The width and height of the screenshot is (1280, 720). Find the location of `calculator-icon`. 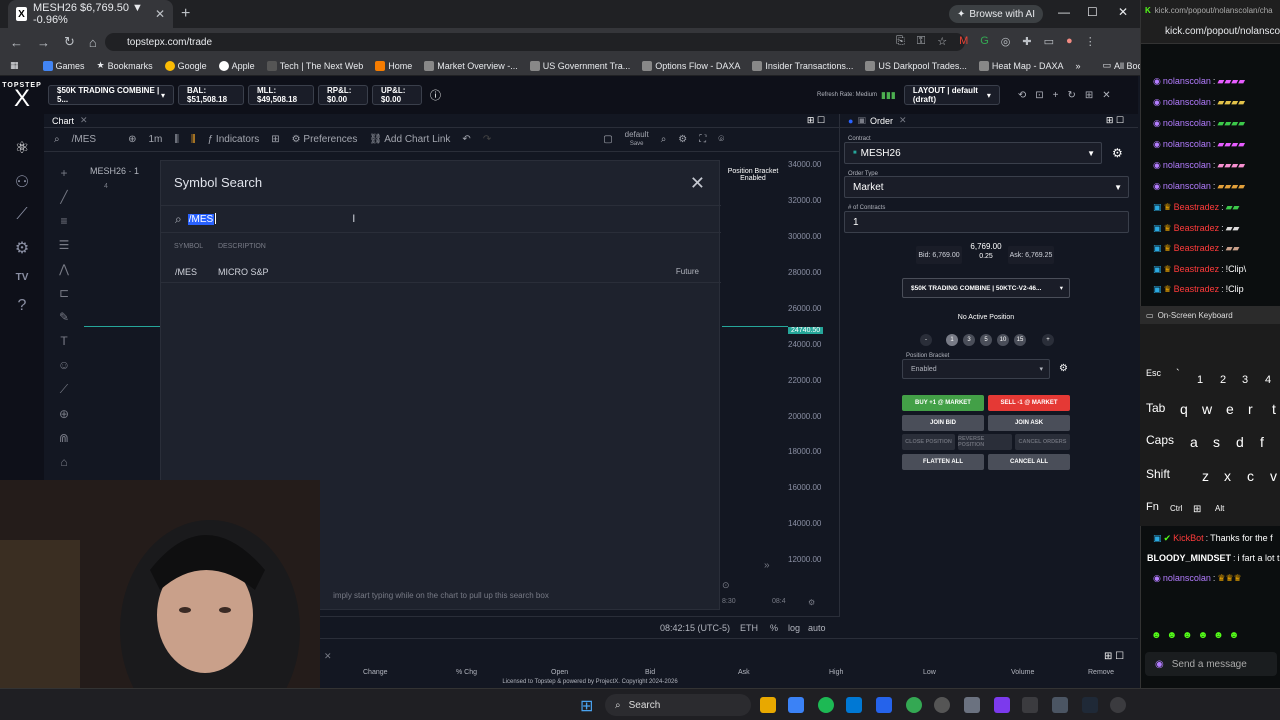

calculator-icon is located at coordinates (884, 705).